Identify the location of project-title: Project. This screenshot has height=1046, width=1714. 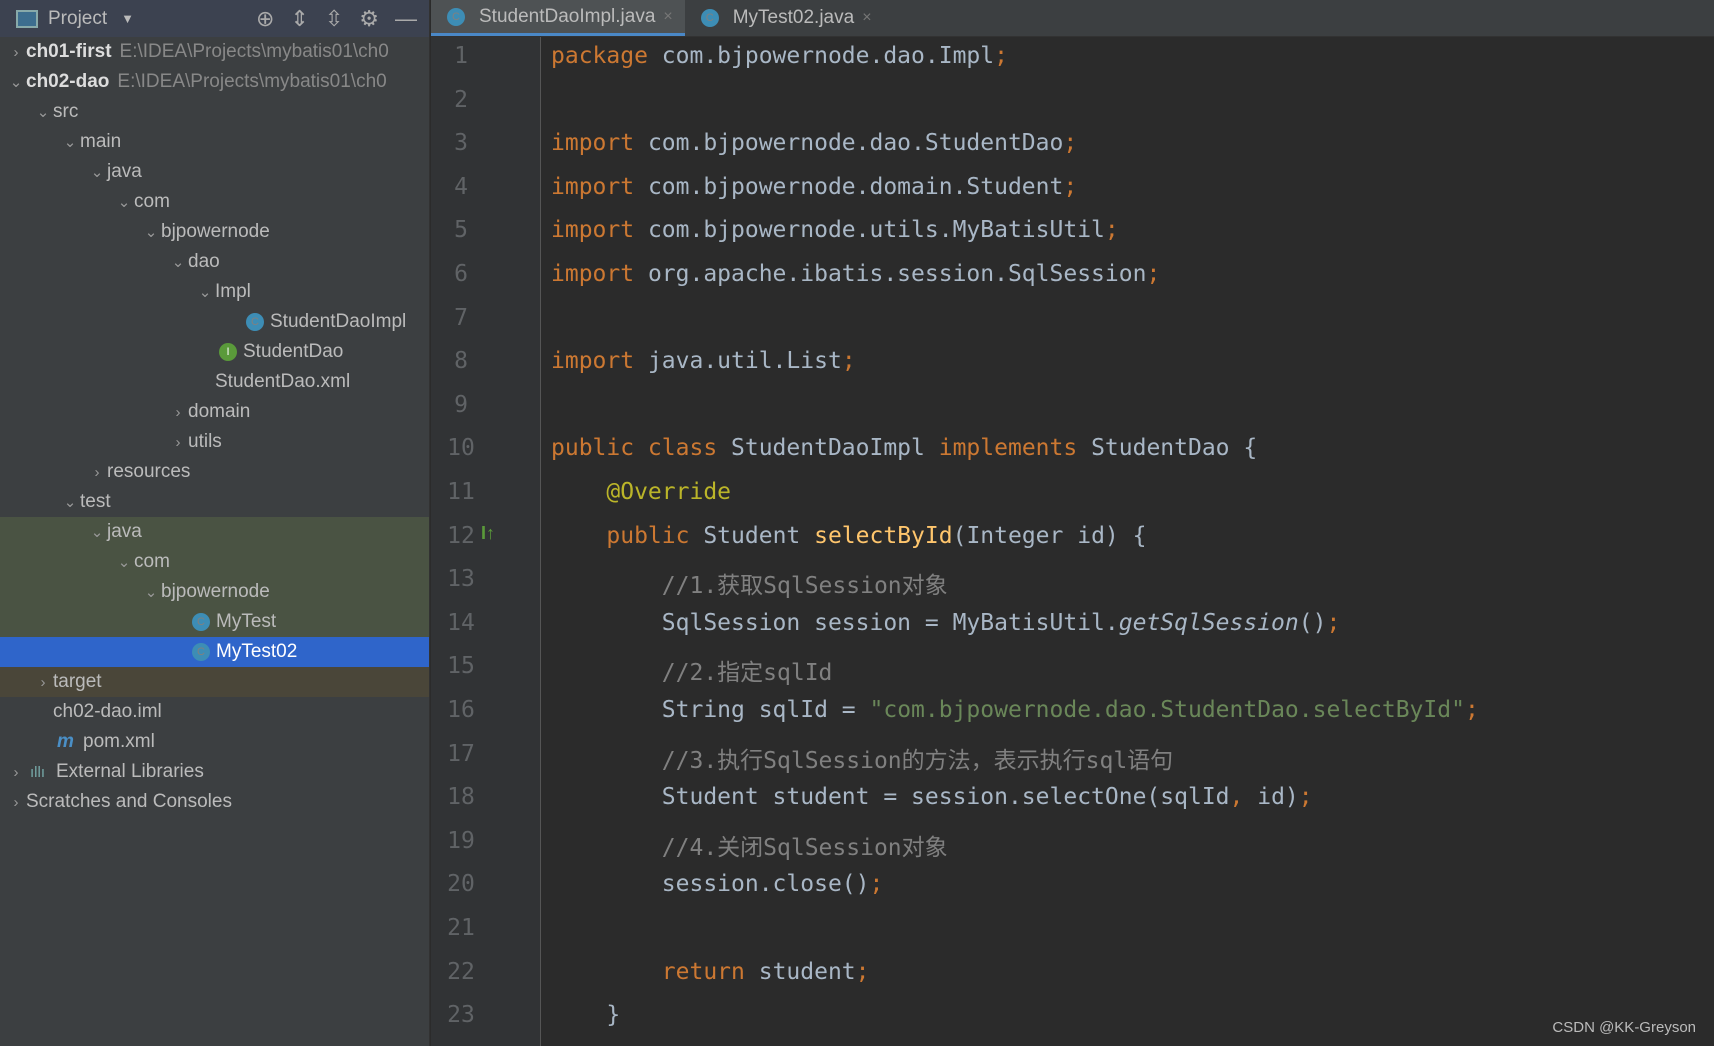
(77, 19).